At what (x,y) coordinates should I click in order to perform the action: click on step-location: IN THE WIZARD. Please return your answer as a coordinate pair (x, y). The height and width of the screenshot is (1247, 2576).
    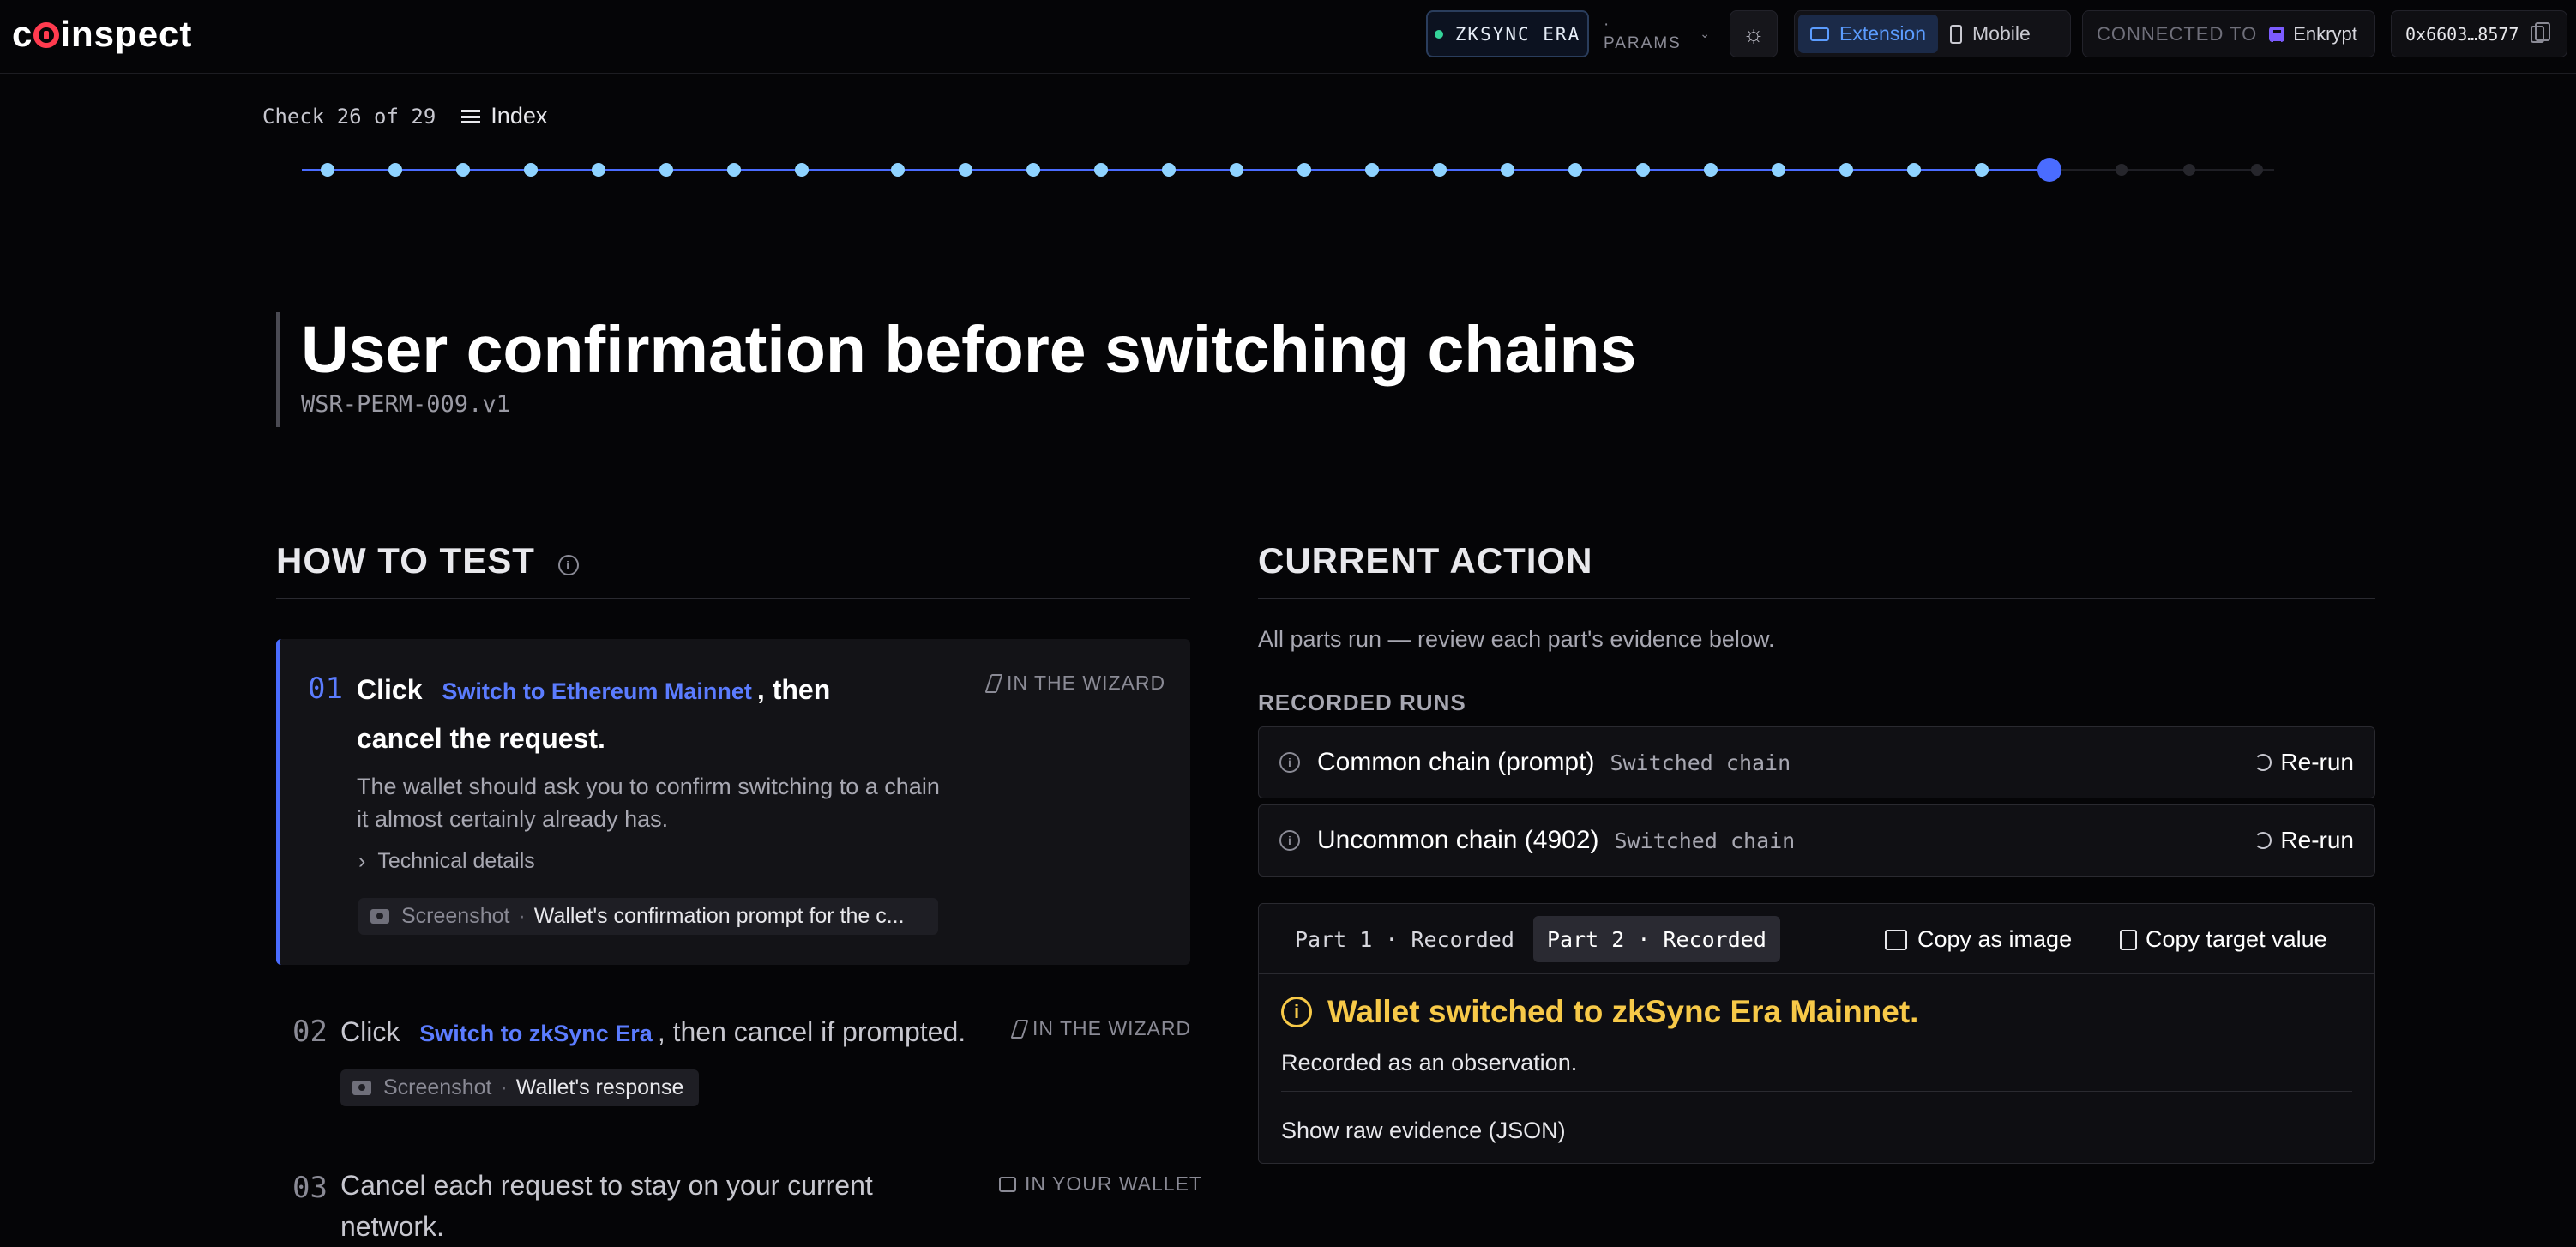
    Looking at the image, I should click on (1074, 683).